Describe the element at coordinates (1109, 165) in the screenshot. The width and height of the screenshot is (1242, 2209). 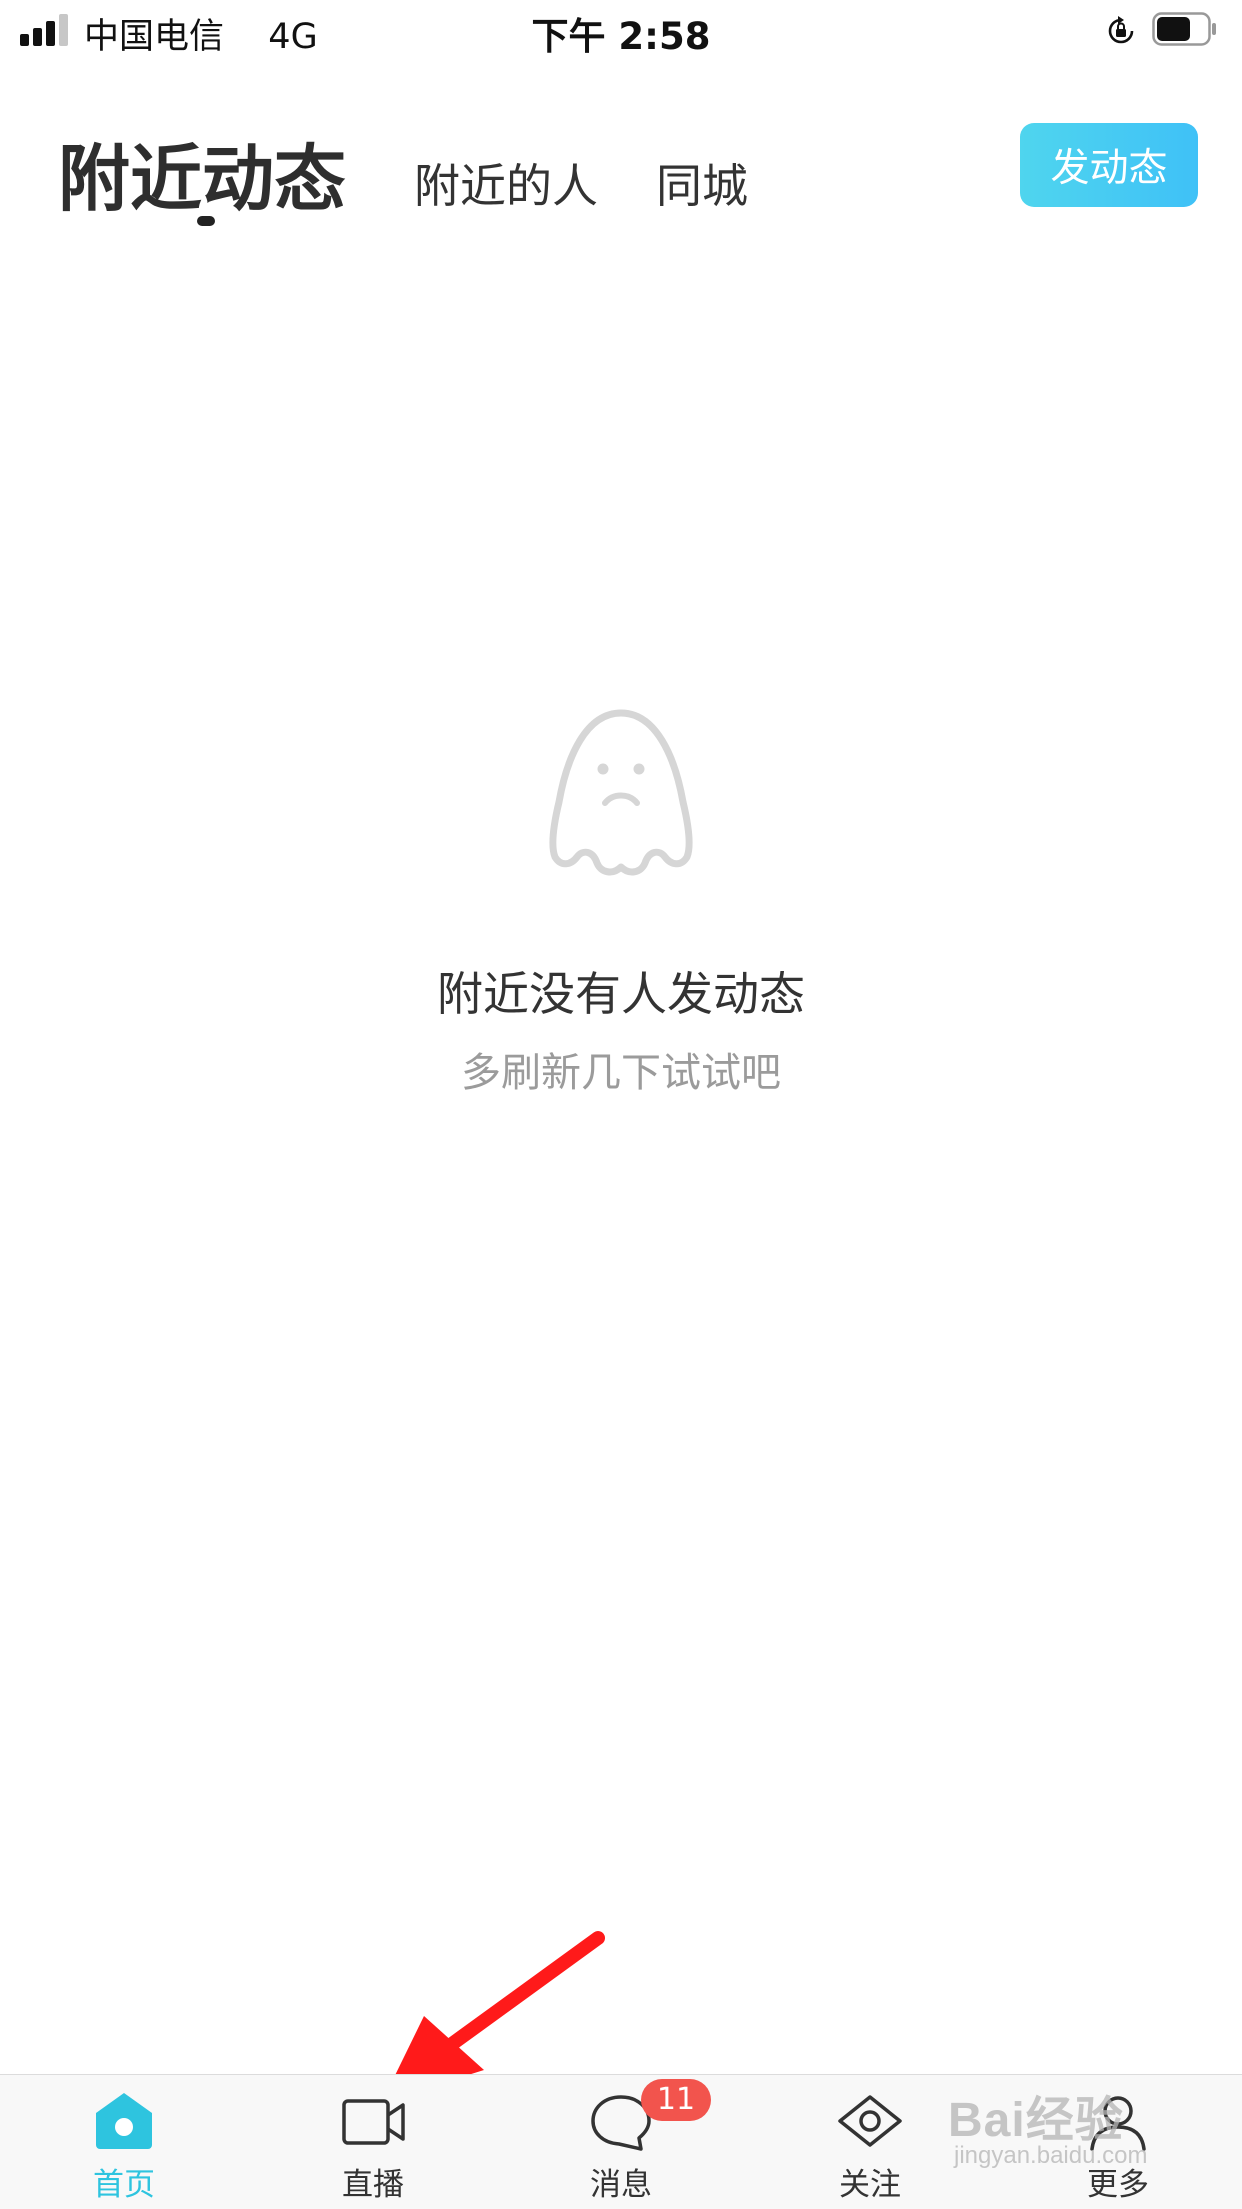
I see `post-status-button: 发动态` at that location.